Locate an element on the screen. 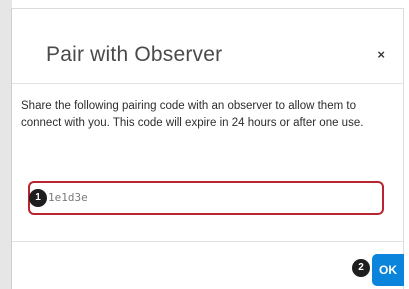 This screenshot has width=409, height=289. step-marker-2: 2 is located at coordinates (361, 268).